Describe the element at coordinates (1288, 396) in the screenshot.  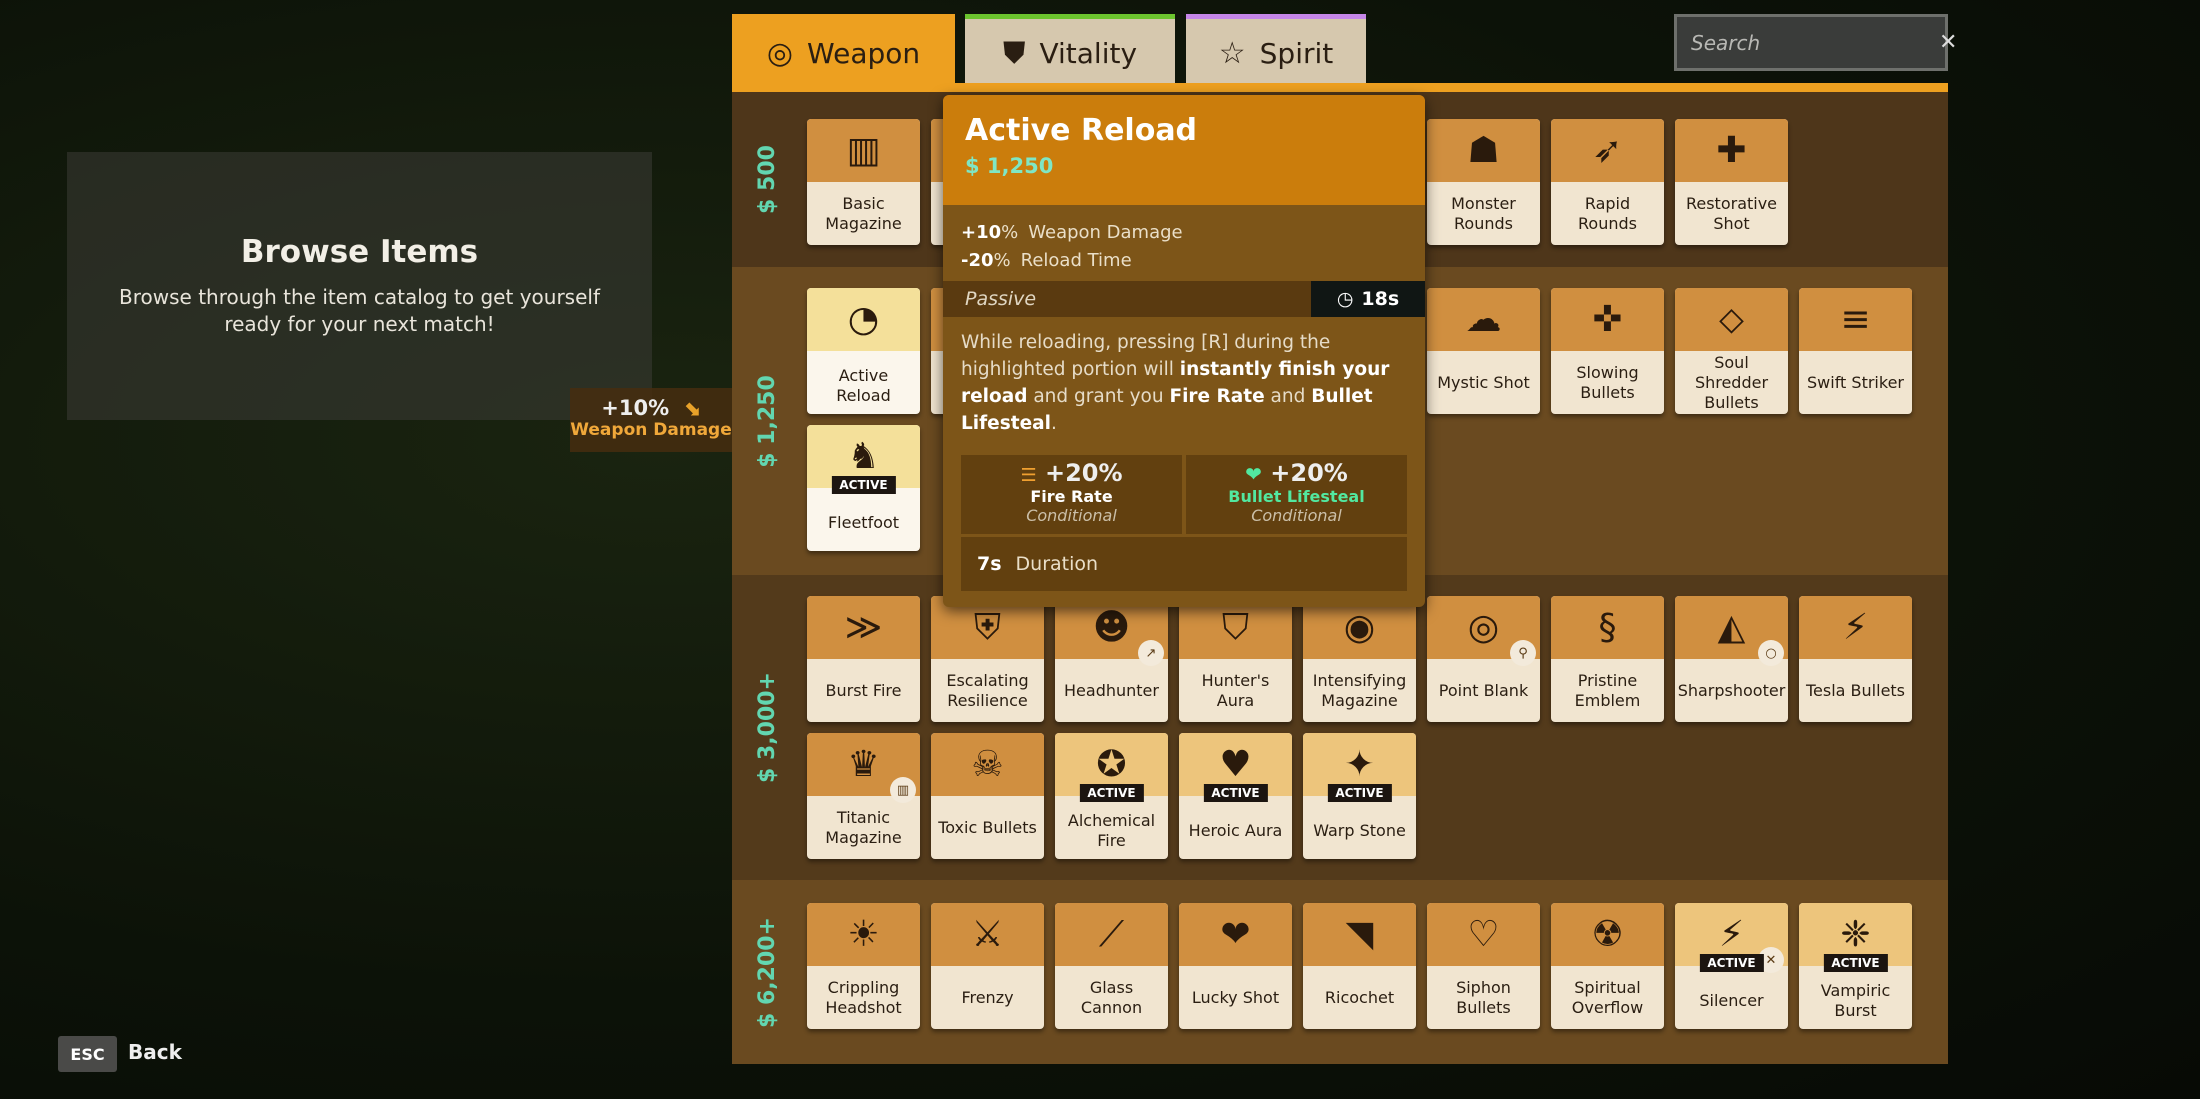
I see `desc-text: and` at that location.